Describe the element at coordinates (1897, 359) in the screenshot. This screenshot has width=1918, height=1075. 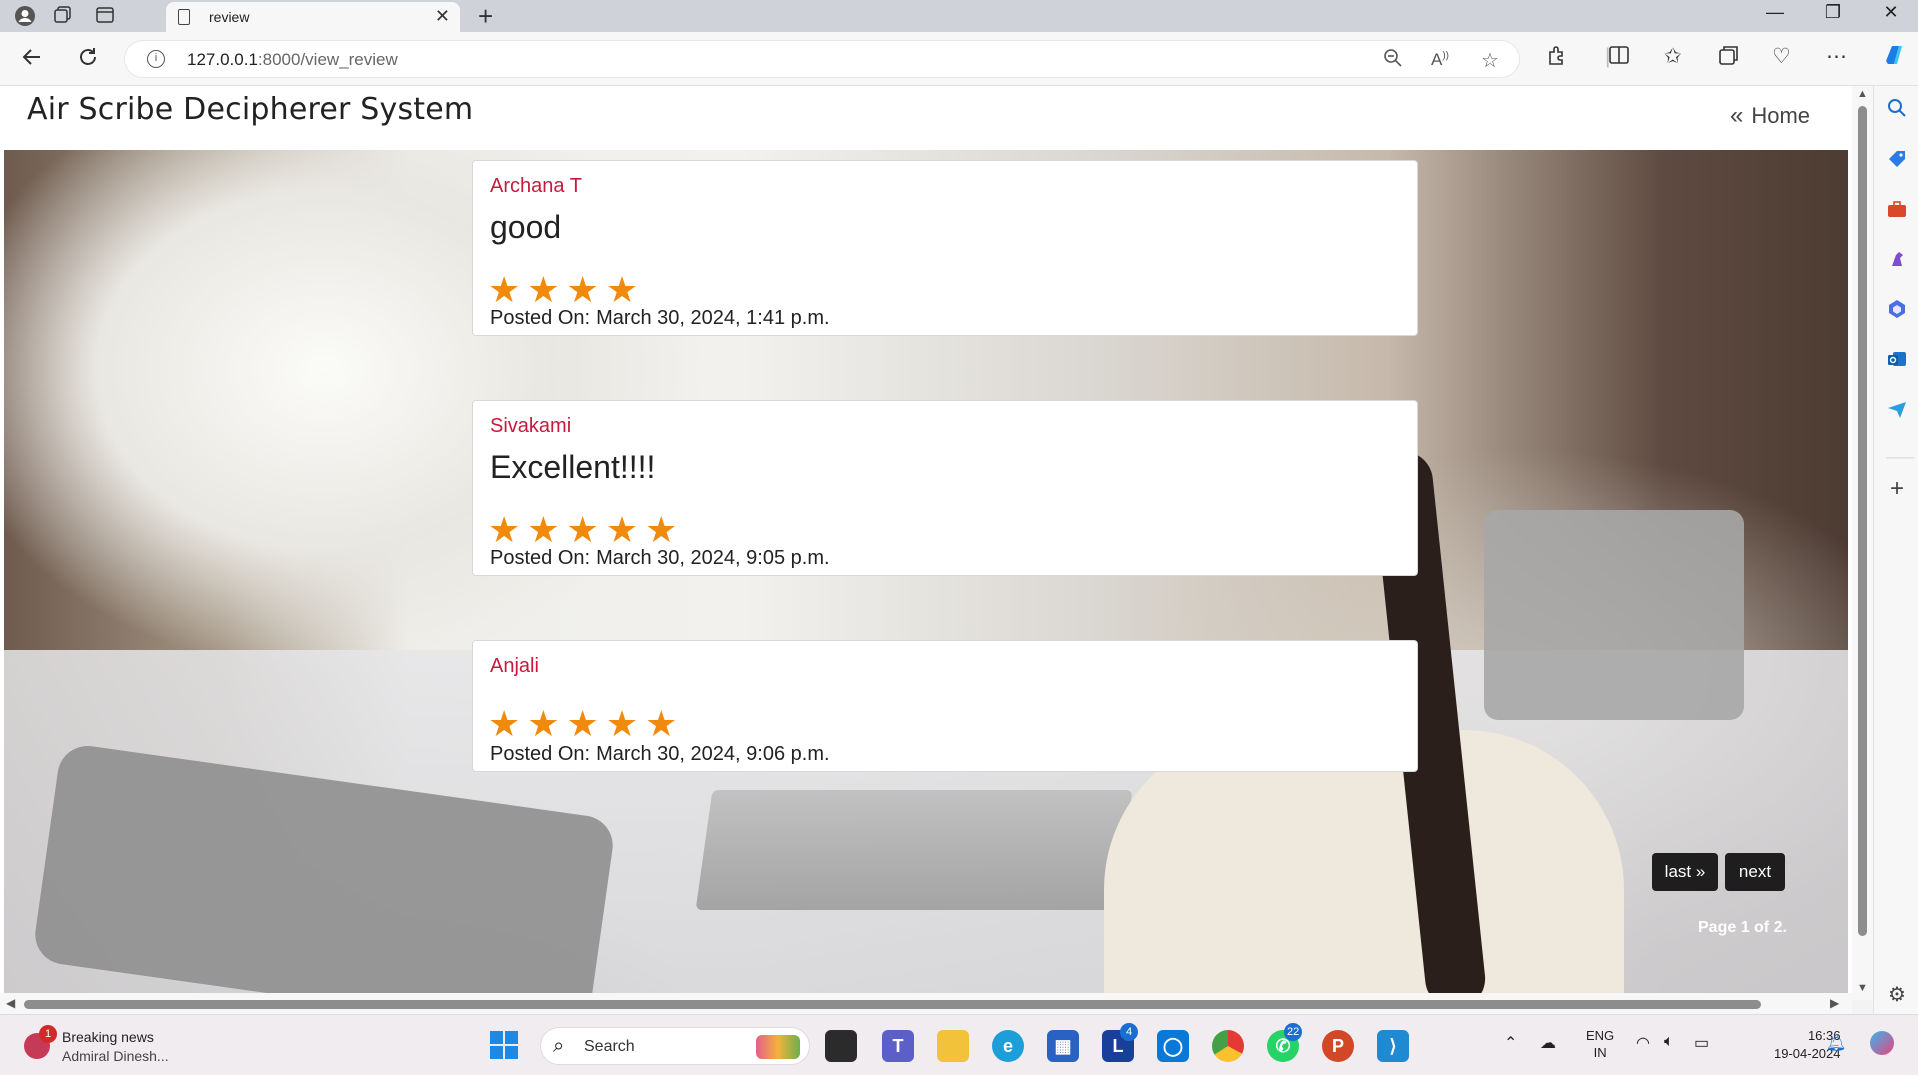
I see `outlook-icon` at that location.